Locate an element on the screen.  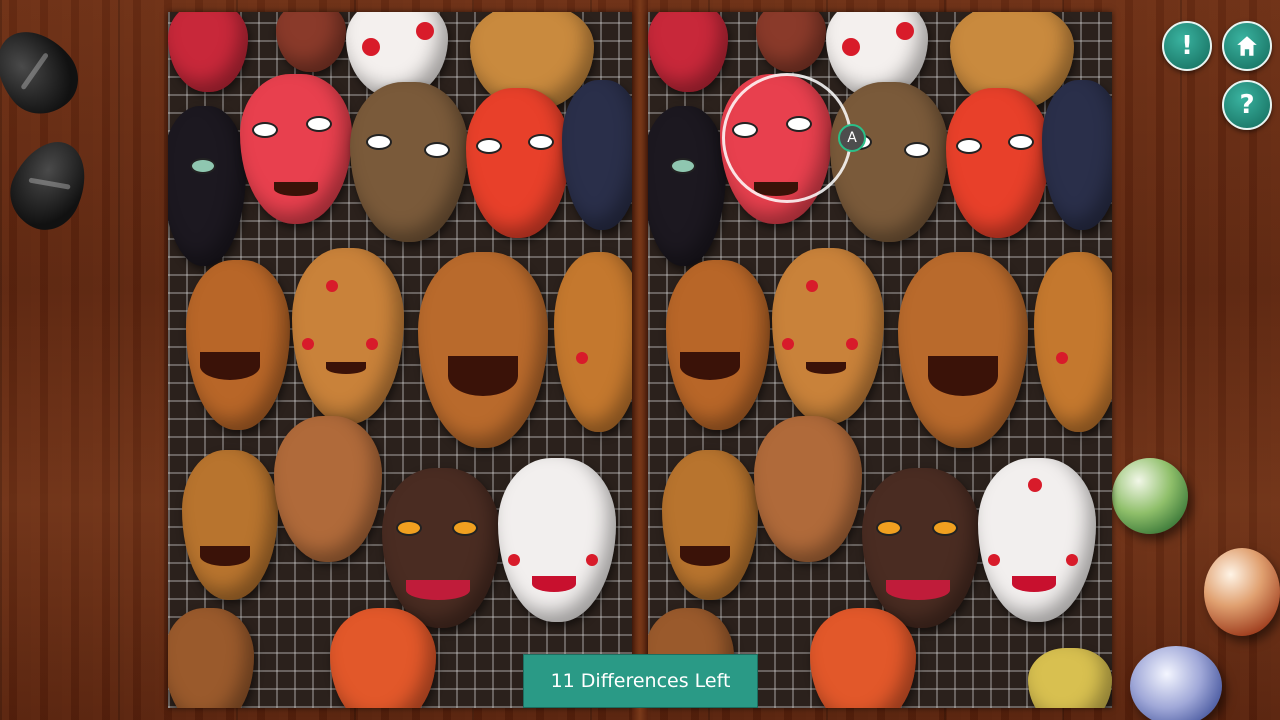
differences-left-banner: 11 Differences Left is located at coordinates (640, 681).